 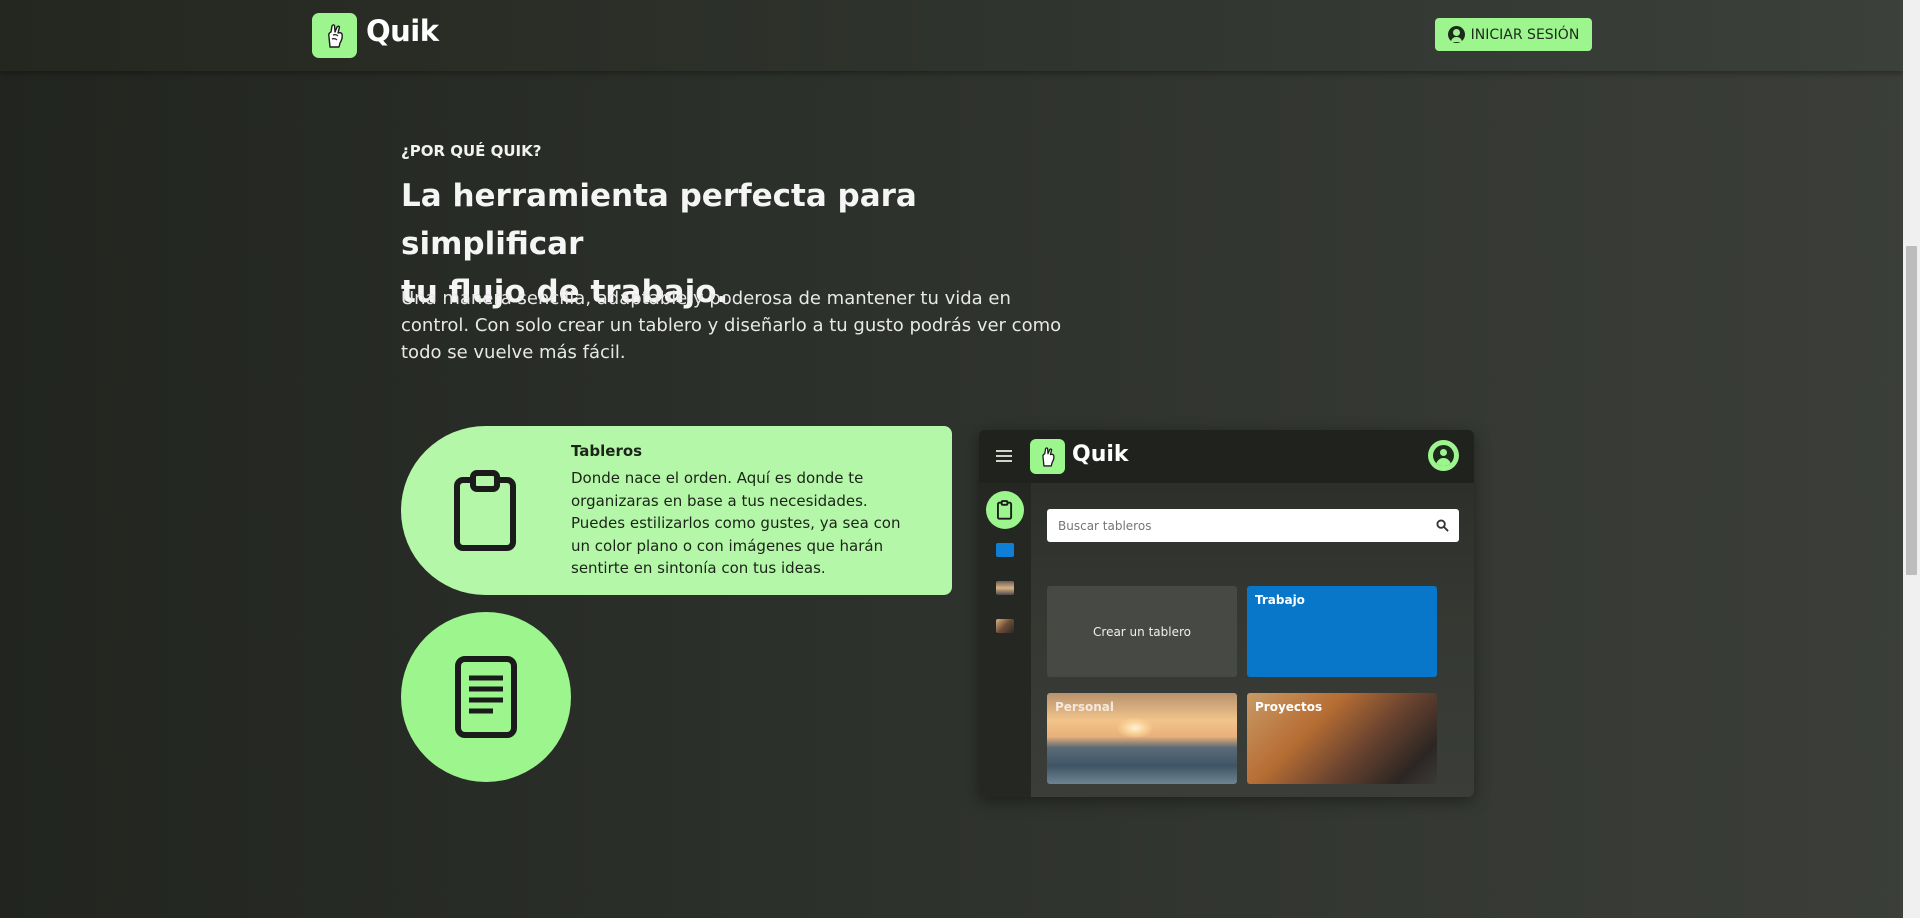 What do you see at coordinates (513, 352) in the screenshot?
I see `lead-line: todo se vuelve más fácil.` at bounding box center [513, 352].